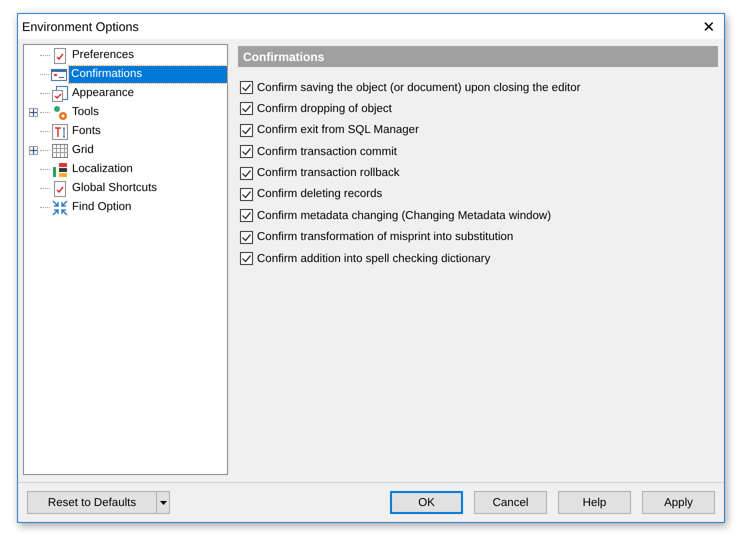  I want to click on checkbox-label: Confirm deleting records, so click(319, 194).